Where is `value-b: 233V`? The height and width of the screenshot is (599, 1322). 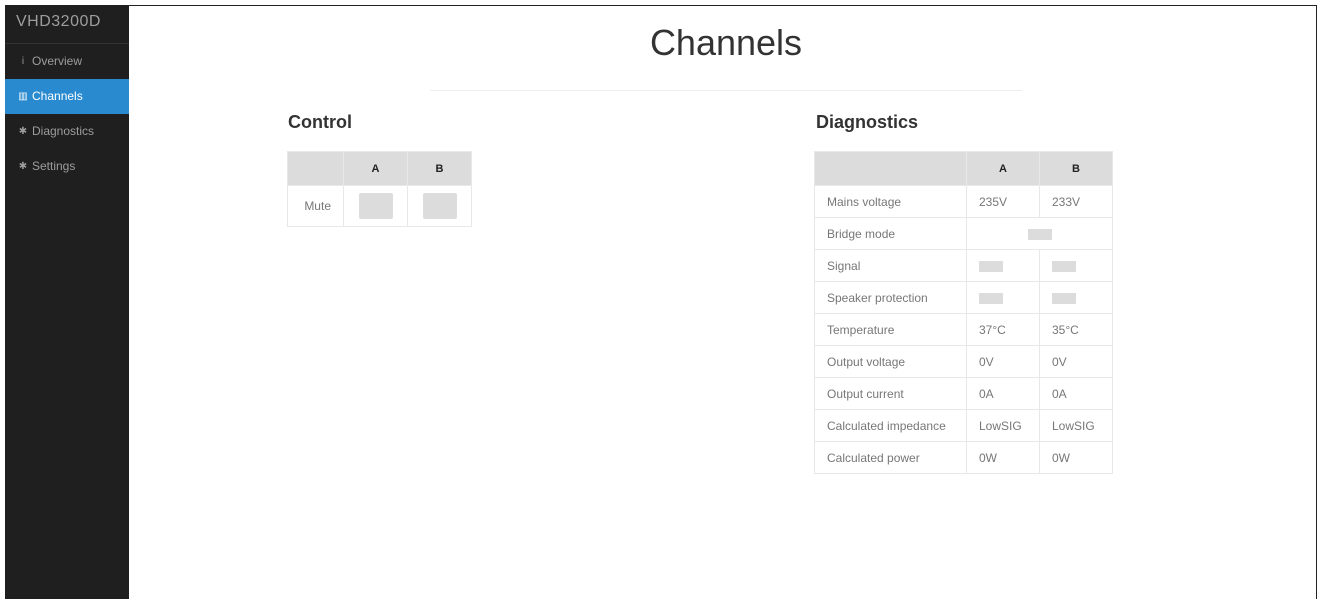
value-b: 233V is located at coordinates (1076, 201).